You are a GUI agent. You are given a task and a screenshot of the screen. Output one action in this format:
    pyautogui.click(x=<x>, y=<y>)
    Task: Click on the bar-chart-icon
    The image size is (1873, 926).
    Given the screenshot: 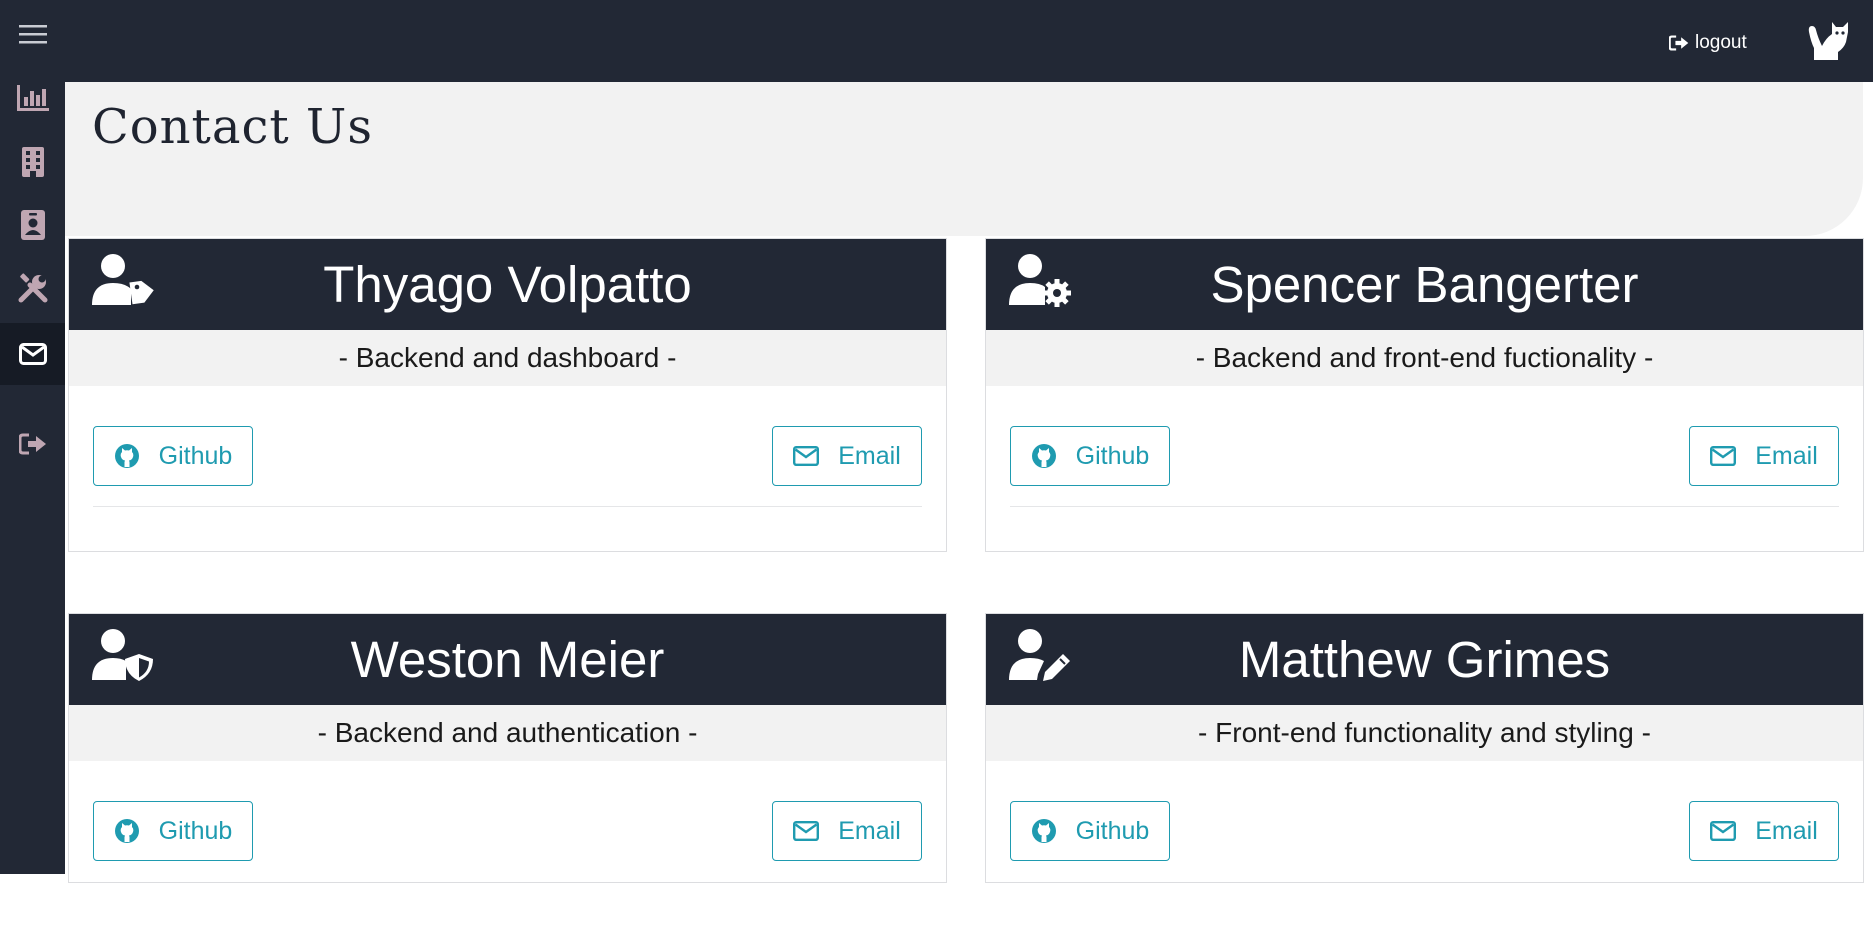 What is the action you would take?
    pyautogui.click(x=32, y=98)
    